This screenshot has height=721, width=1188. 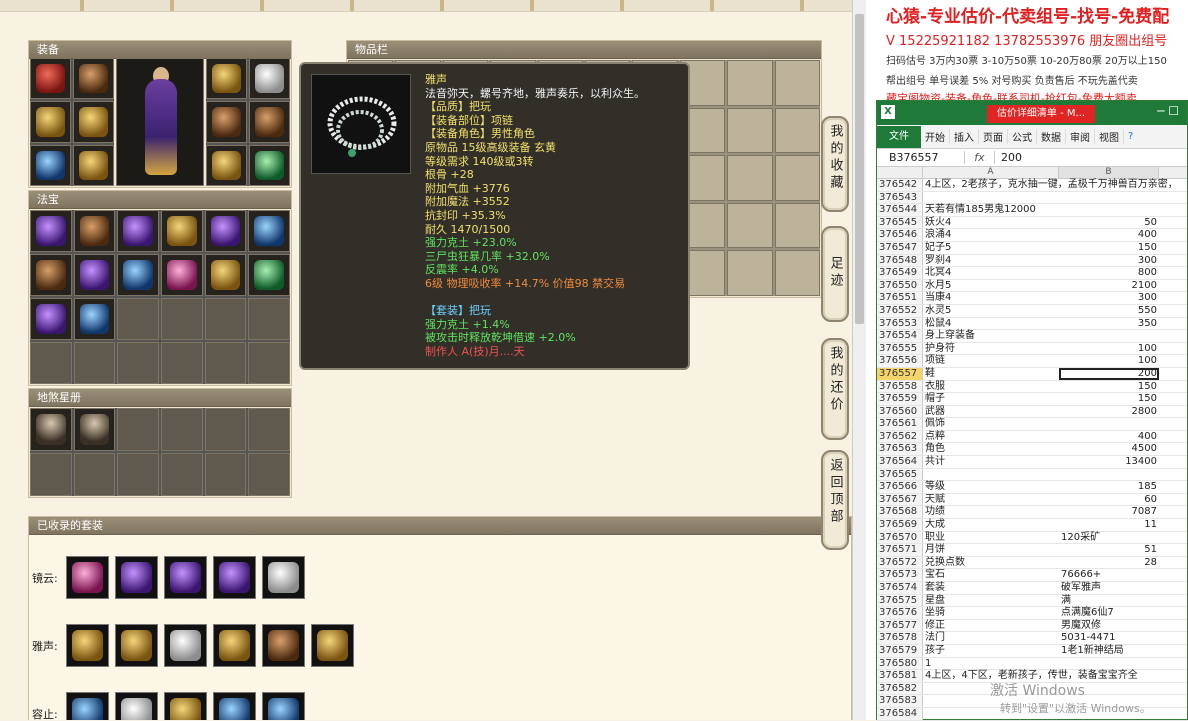 What do you see at coordinates (226, 165) in the screenshot?
I see `equip-slot-pendant` at bounding box center [226, 165].